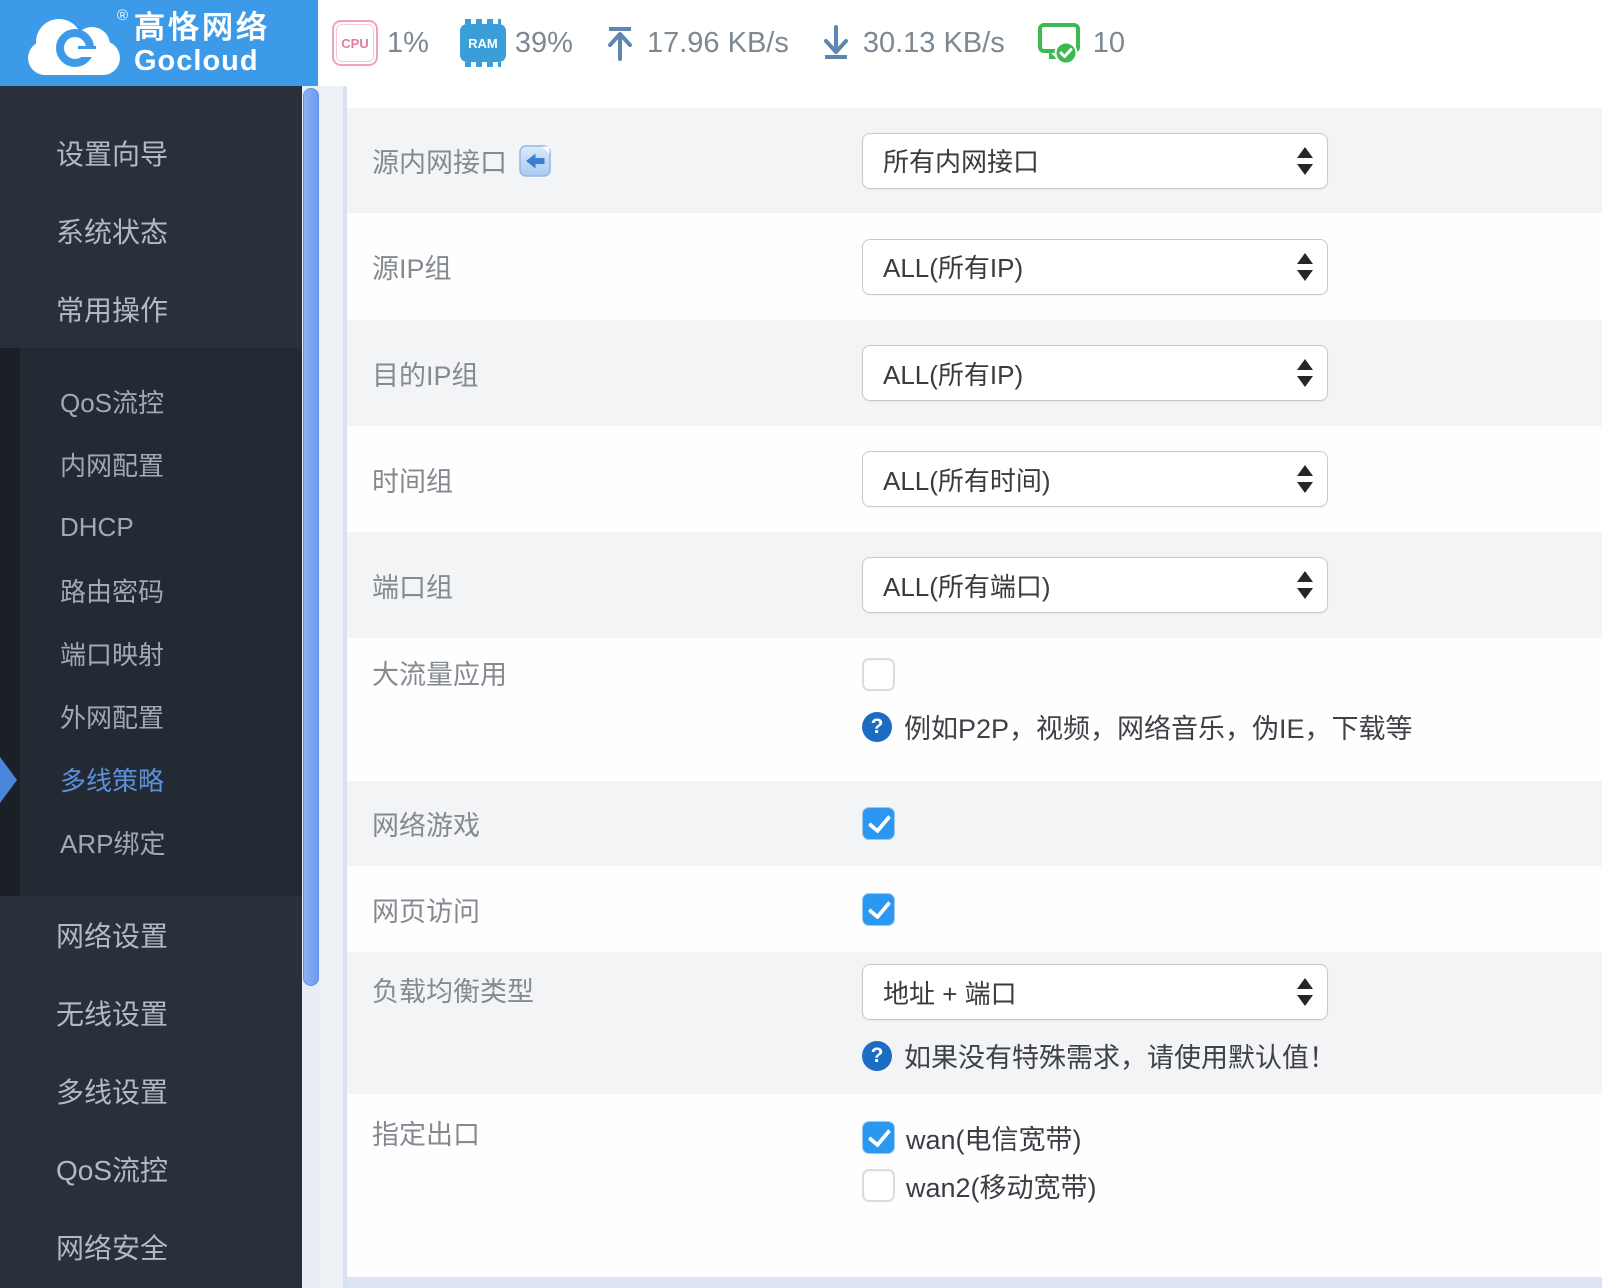  What do you see at coordinates (1095, 992) in the screenshot?
I see `load-balance-type-select: 地址 + 端口` at bounding box center [1095, 992].